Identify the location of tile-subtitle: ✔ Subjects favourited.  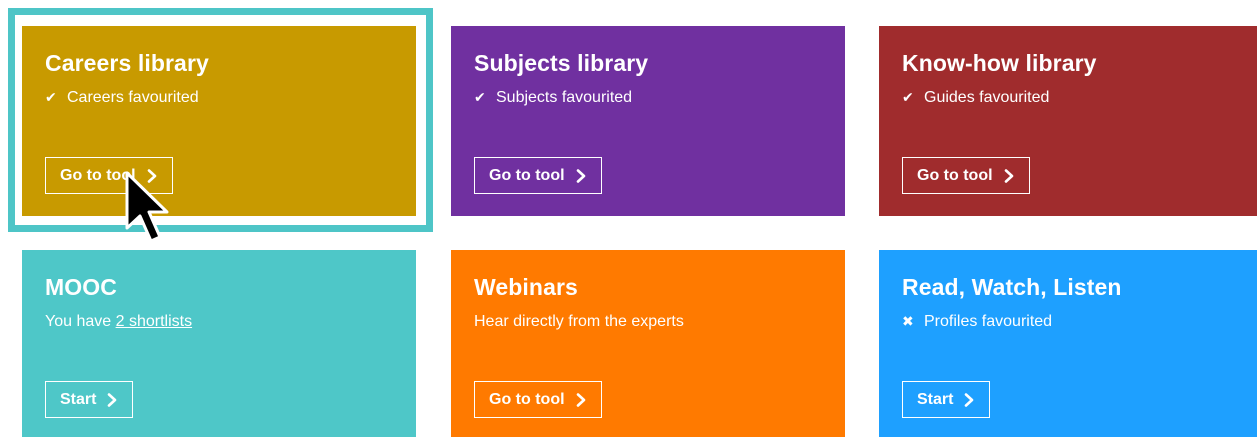
(553, 98).